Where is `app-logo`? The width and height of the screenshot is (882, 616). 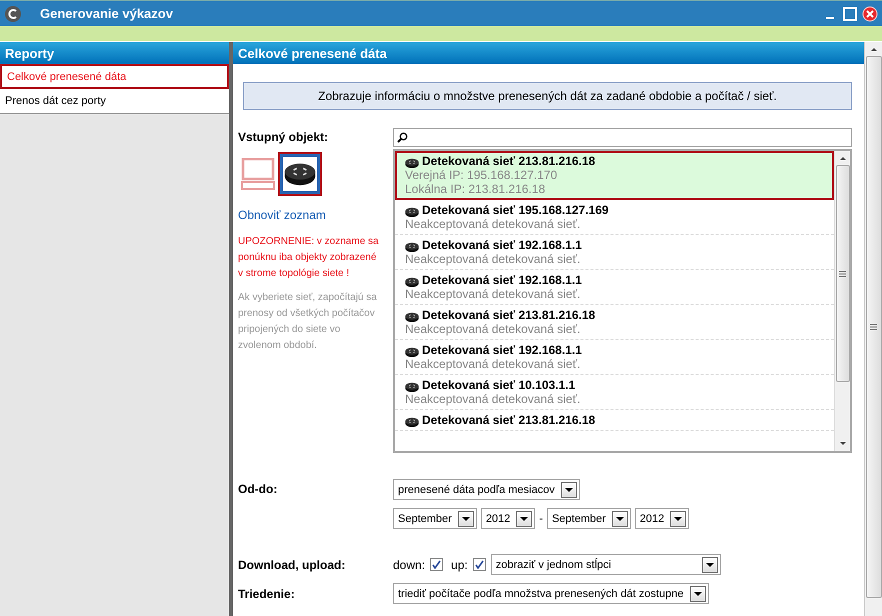 app-logo is located at coordinates (13, 13).